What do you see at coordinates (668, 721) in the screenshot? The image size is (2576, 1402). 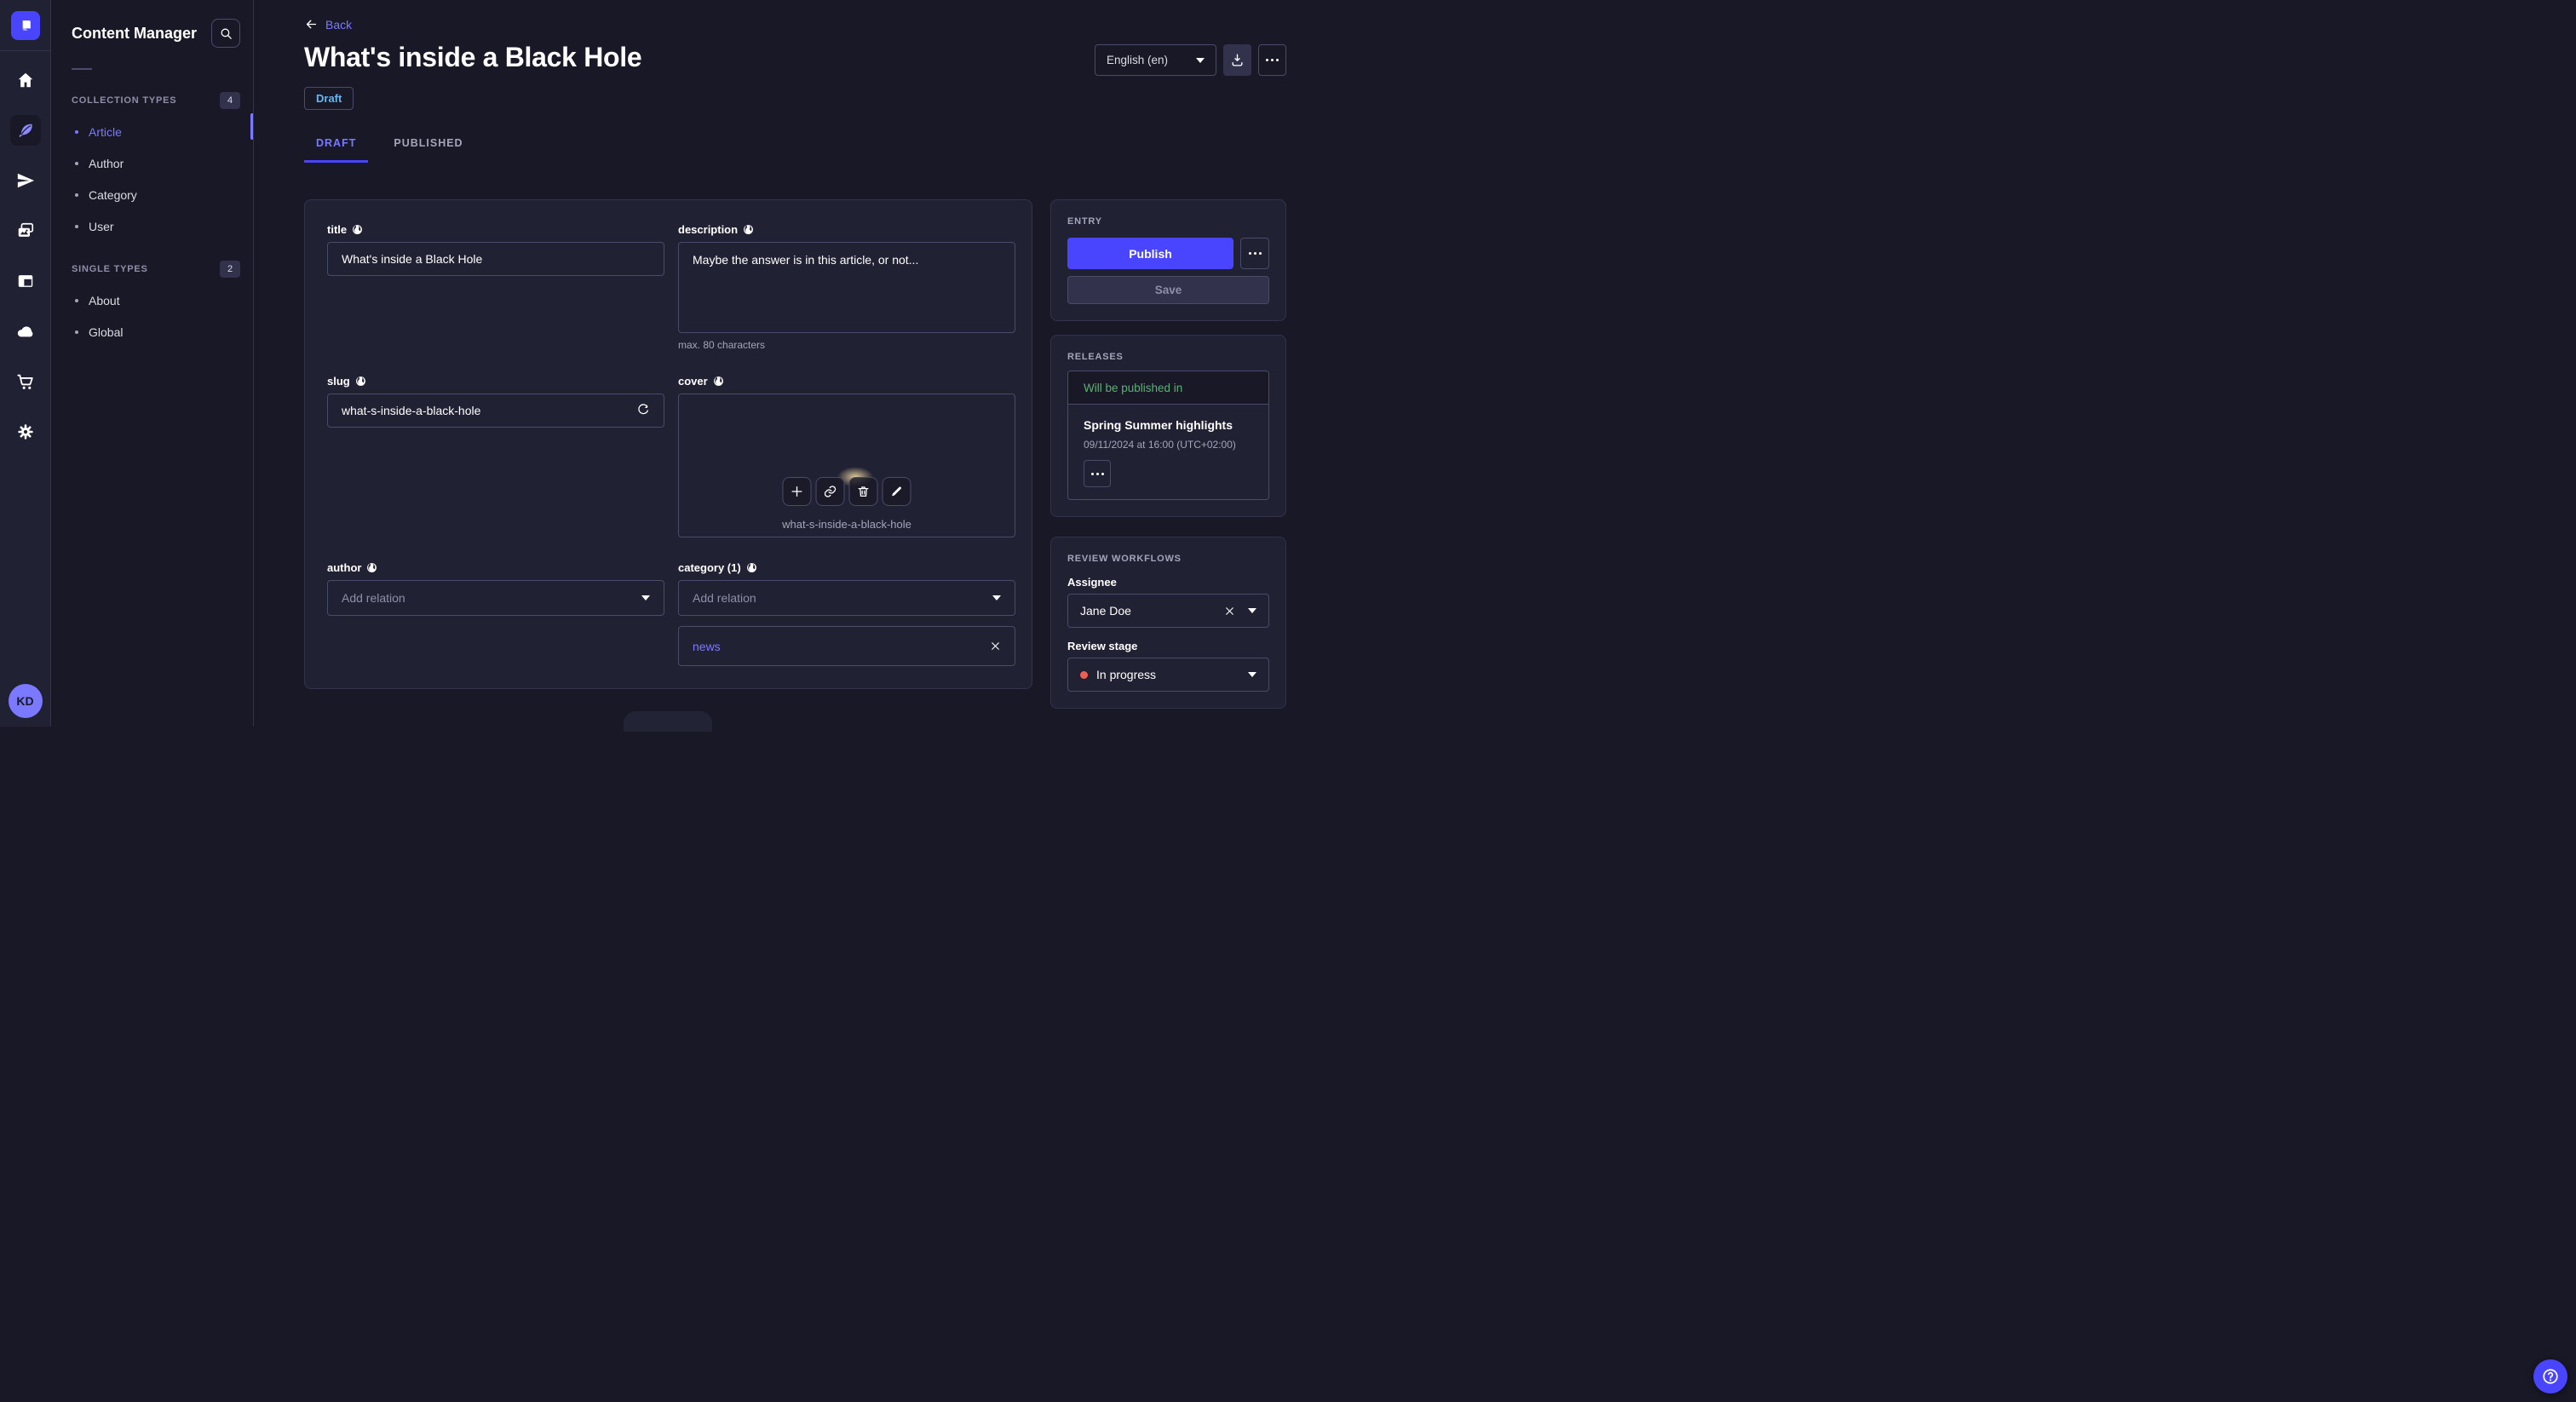 I see `collapsed-bottom-button` at bounding box center [668, 721].